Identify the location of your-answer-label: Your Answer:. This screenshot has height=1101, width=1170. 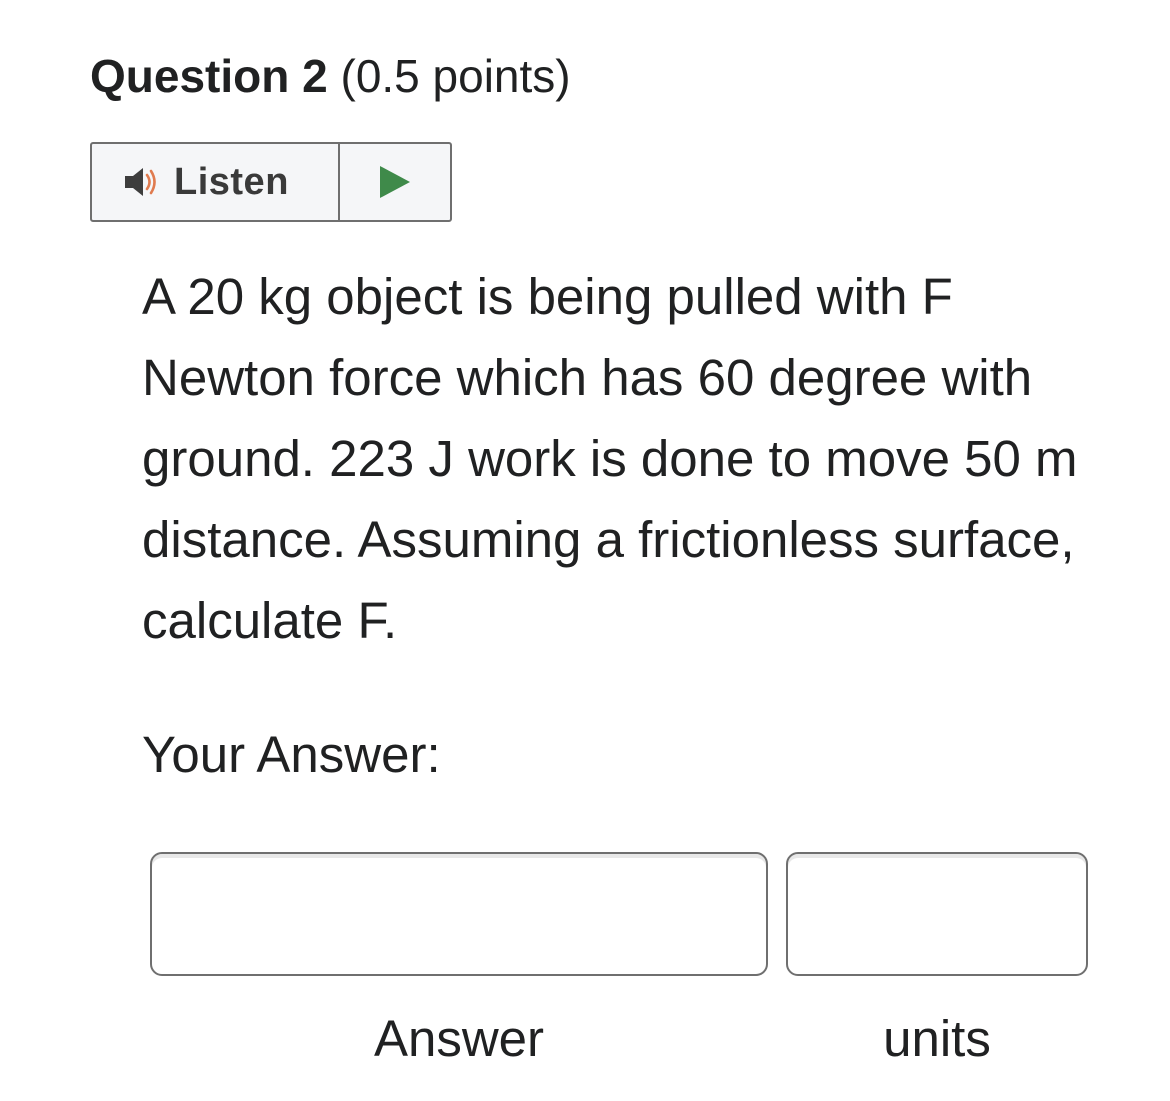
(291, 754).